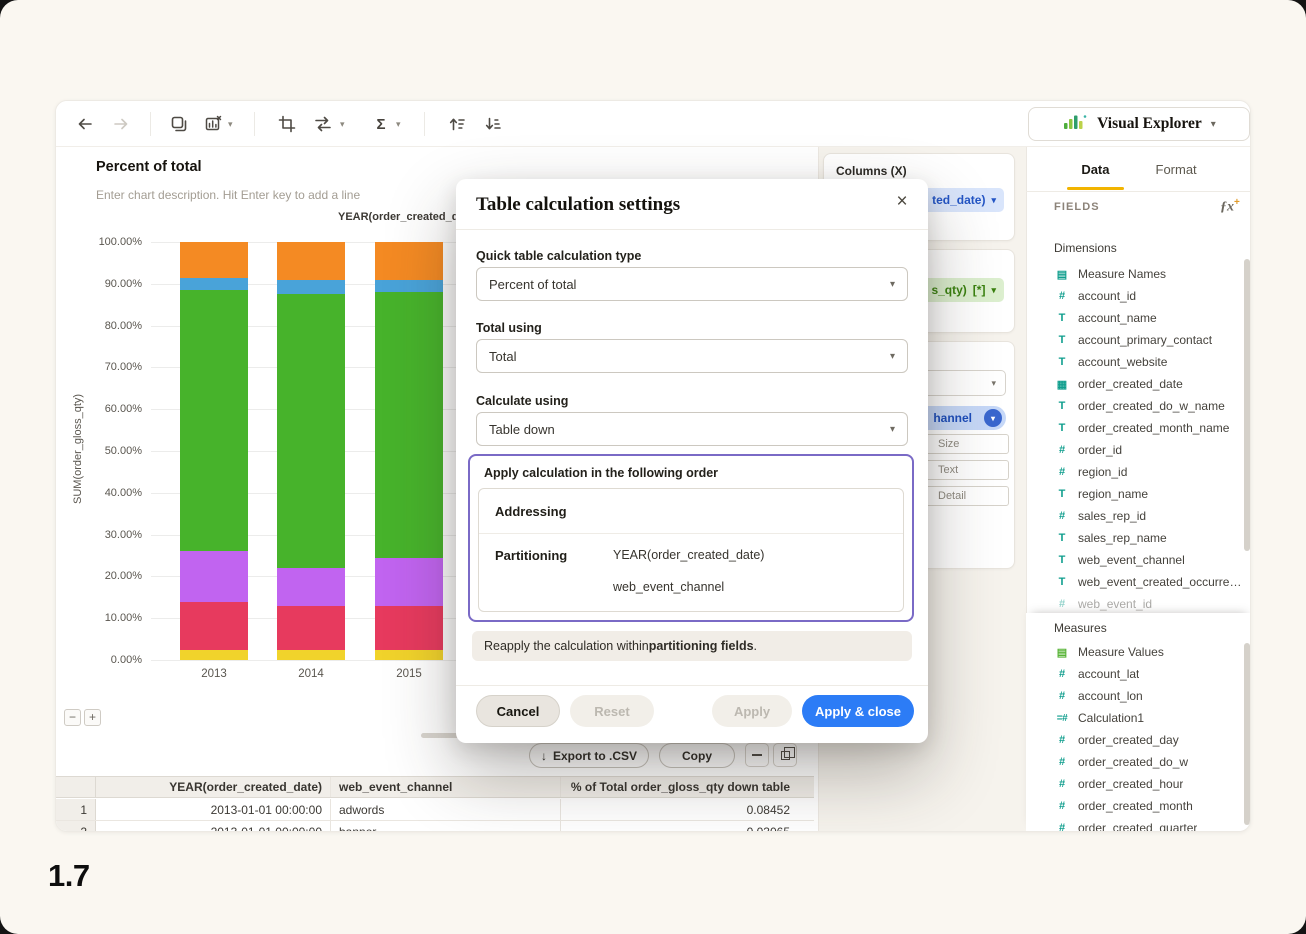 The image size is (1306, 934). What do you see at coordinates (446, 787) in the screenshot?
I see `column-header: web_event_channel` at bounding box center [446, 787].